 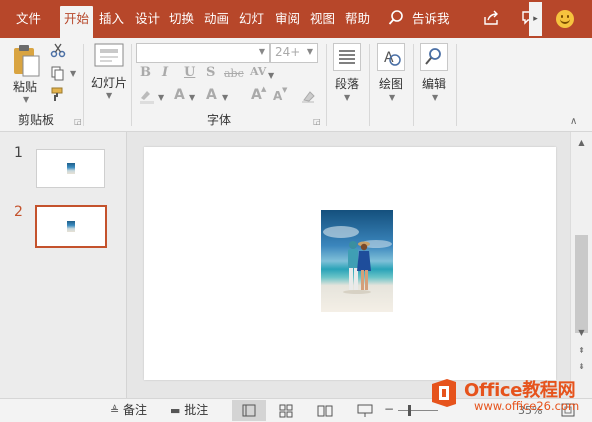 What do you see at coordinates (365, 412) in the screenshot?
I see `slideshow-icon` at bounding box center [365, 412].